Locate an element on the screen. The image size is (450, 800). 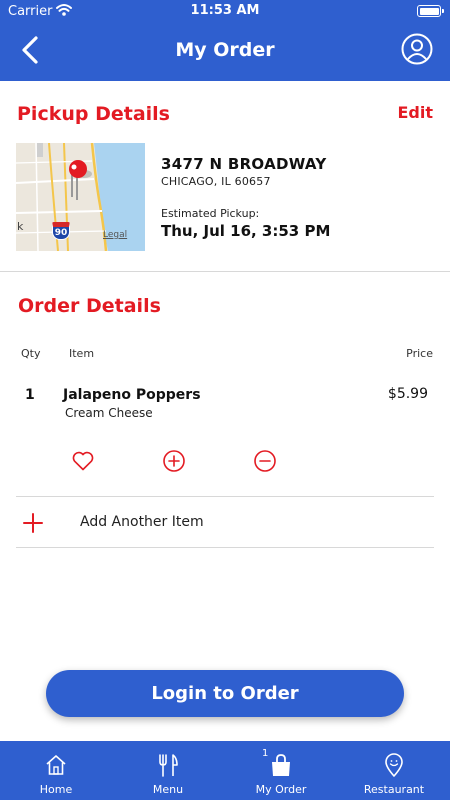
status-bar: Carrier 11:53 AM is located at coordinates (225, 12).